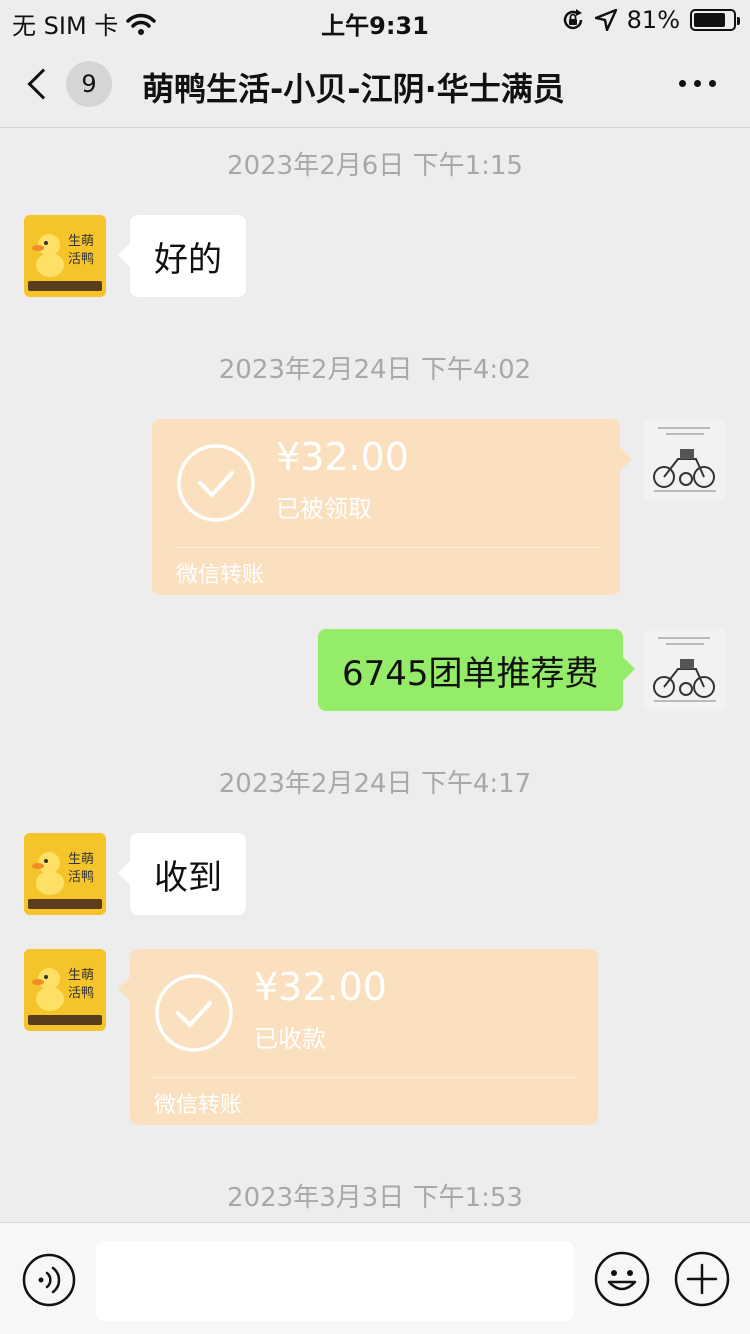 The width and height of the screenshot is (750, 1334). I want to click on wifi-icon, so click(141, 24).